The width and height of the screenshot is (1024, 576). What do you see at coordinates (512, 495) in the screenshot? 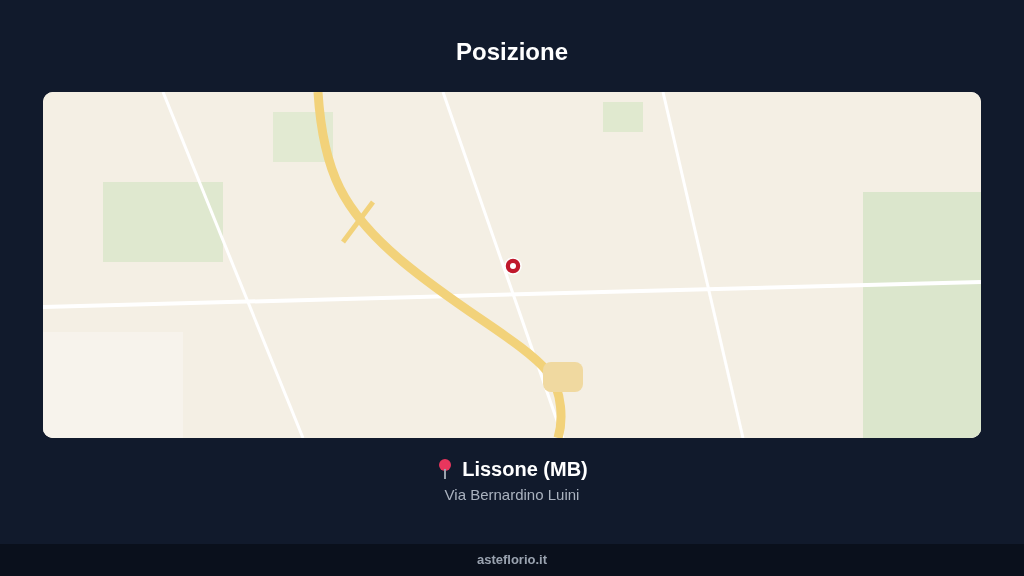
I see `location-address: Via Bernardino Luini` at bounding box center [512, 495].